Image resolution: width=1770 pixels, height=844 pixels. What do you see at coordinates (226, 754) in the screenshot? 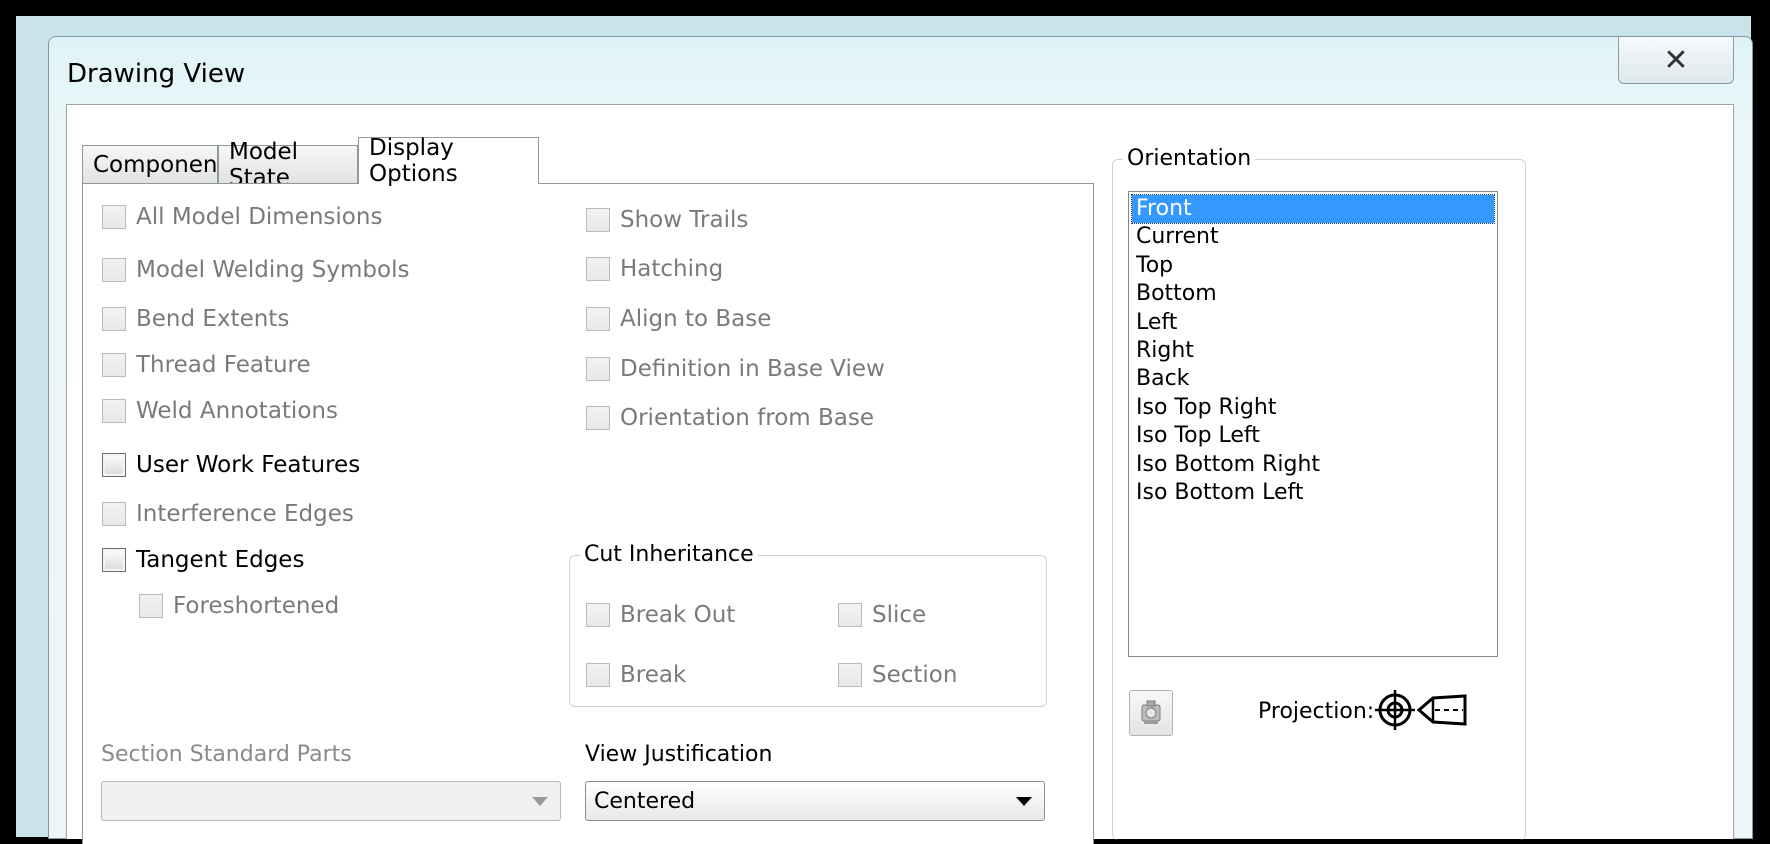
I see `section-standard-parts-label: Section Standard Parts` at bounding box center [226, 754].